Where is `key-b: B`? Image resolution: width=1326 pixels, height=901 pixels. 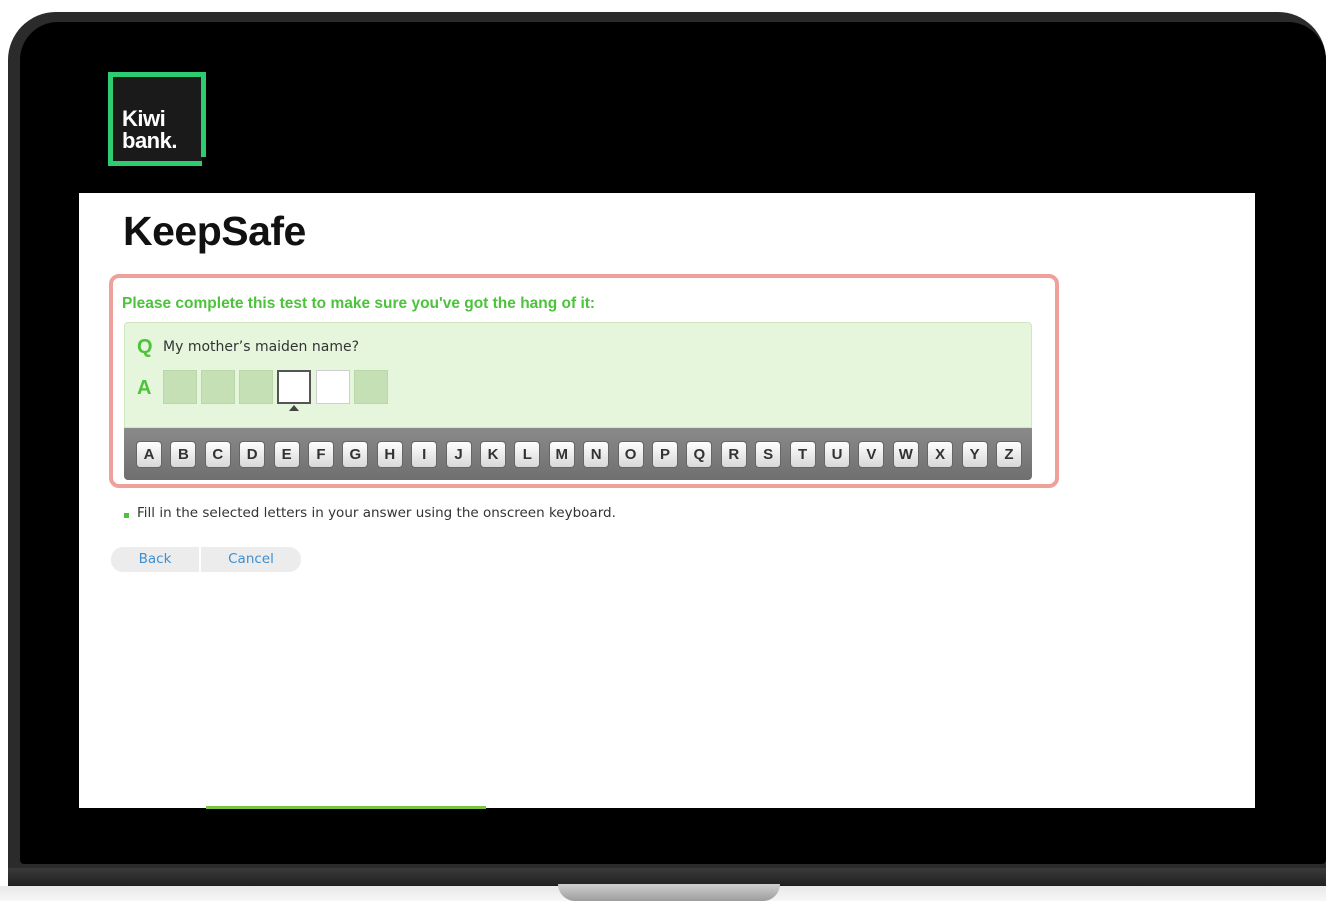
key-b: B is located at coordinates (183, 454).